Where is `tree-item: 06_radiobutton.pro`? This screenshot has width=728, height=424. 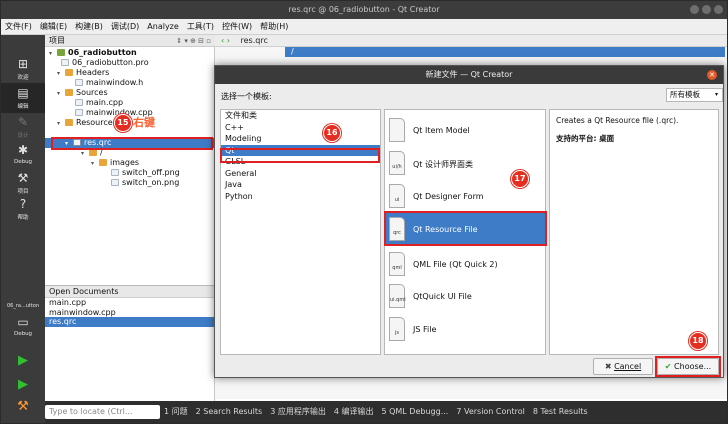 tree-item: 06_radiobutton.pro is located at coordinates (130, 63).